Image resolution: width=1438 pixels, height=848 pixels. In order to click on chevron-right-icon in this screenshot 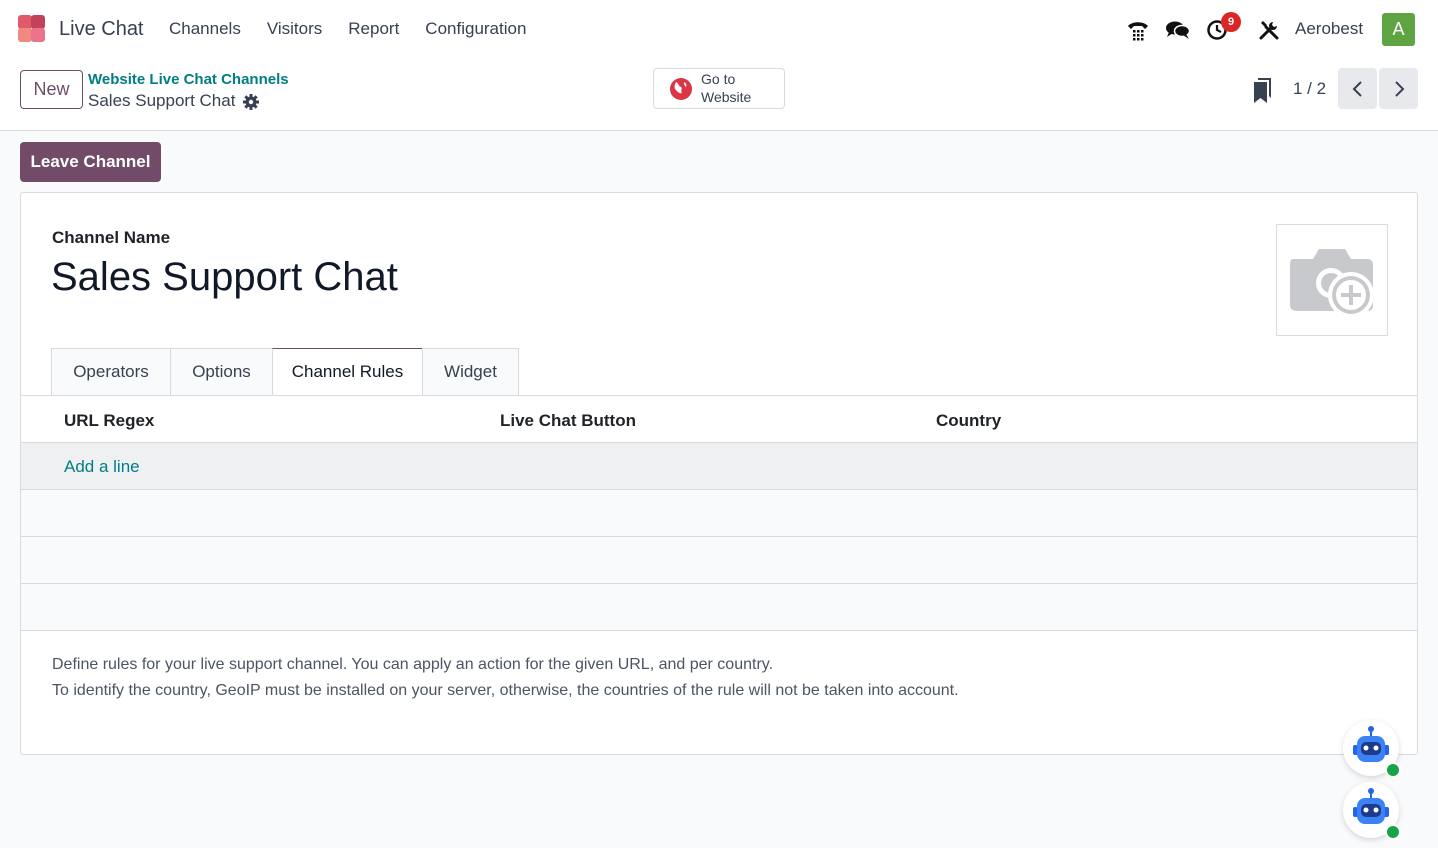, I will do `click(1399, 88)`.